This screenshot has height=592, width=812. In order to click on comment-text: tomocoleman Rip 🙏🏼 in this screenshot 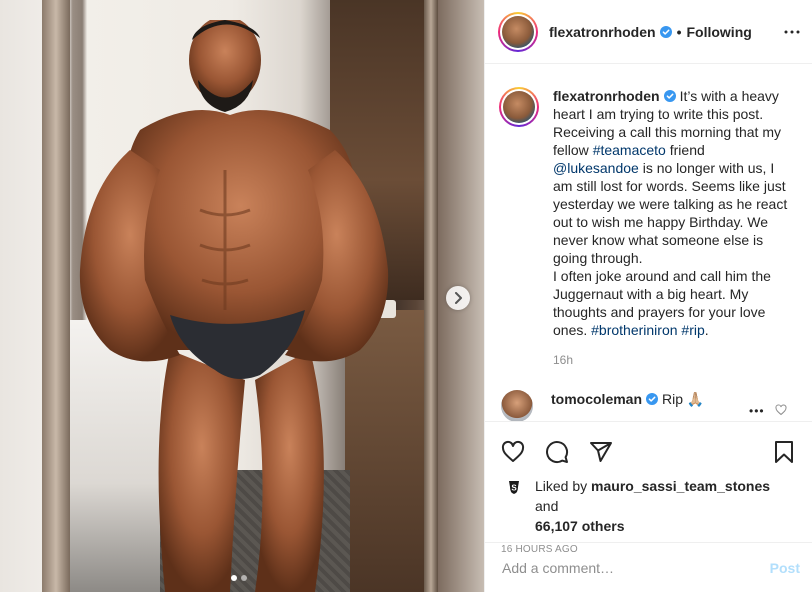, I will do `click(627, 405)`.